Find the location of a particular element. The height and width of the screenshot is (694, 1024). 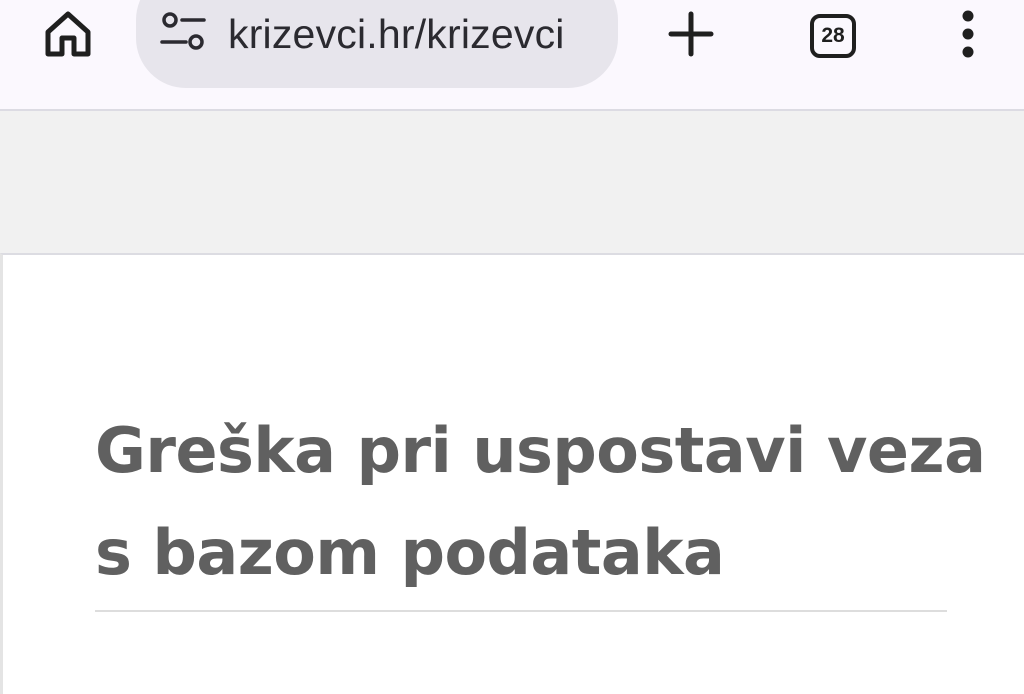

plus-icon is located at coordinates (691, 34).